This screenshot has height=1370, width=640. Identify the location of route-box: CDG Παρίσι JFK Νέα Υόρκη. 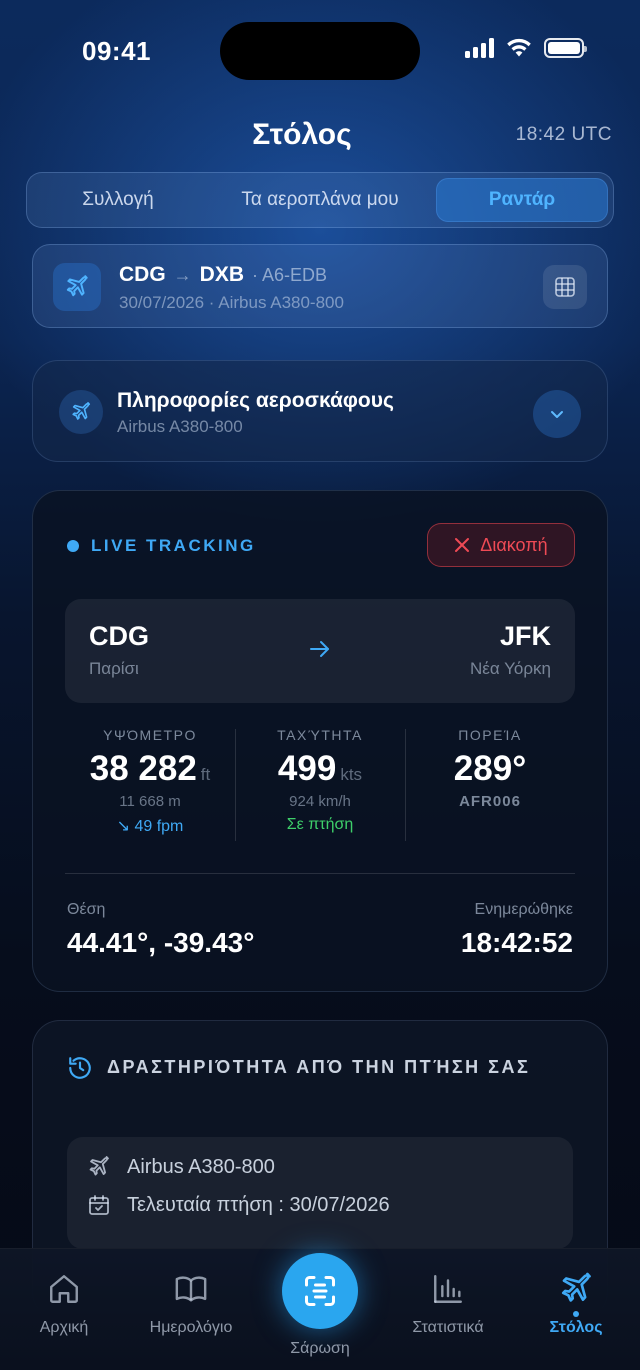
(320, 651).